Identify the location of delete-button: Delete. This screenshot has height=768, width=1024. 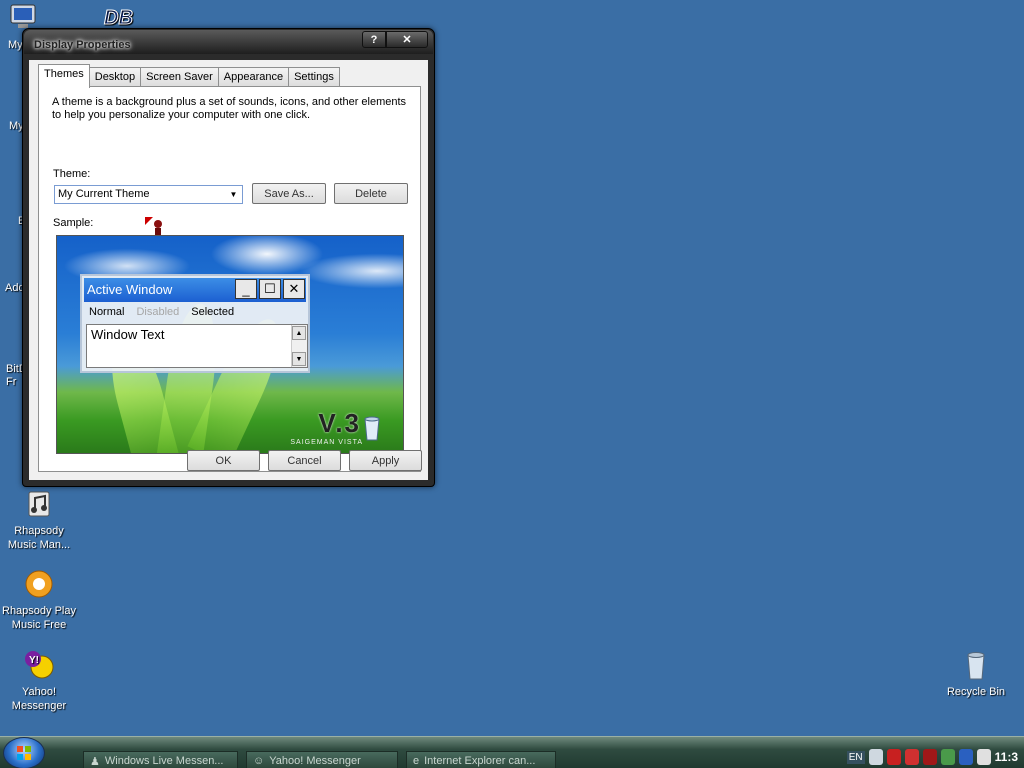
(371, 193).